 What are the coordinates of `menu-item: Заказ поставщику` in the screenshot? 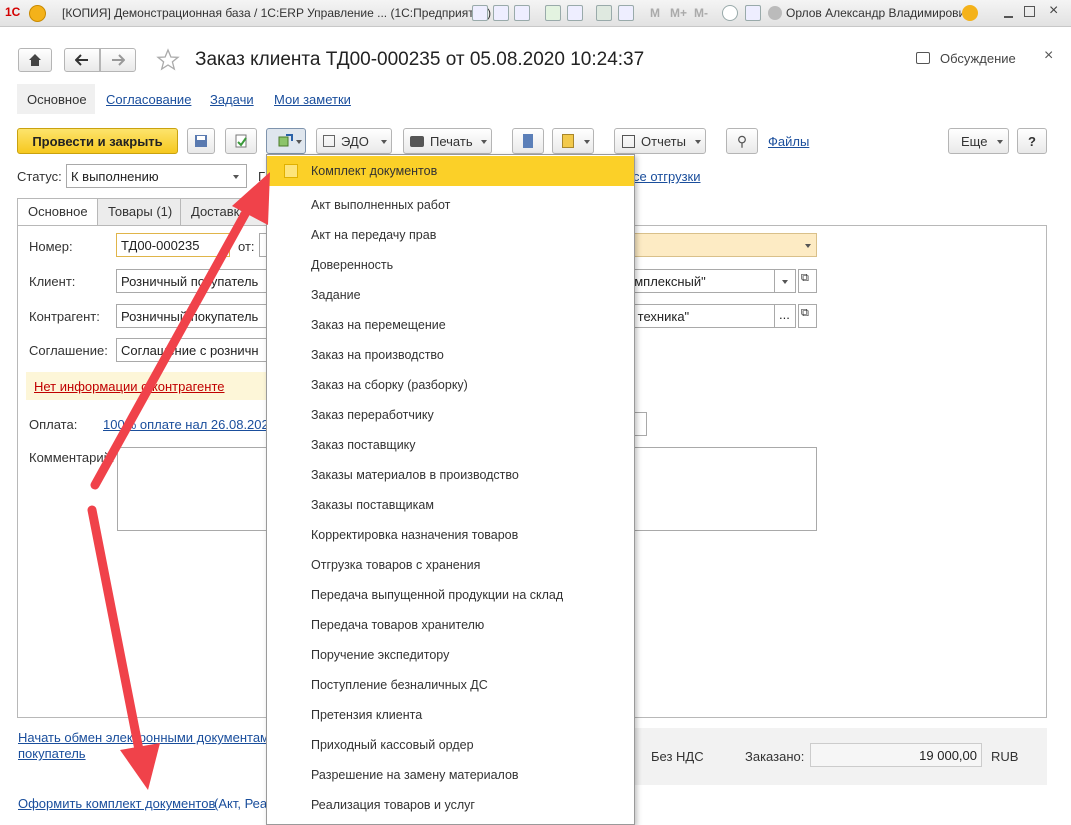 It's located at (450, 445).